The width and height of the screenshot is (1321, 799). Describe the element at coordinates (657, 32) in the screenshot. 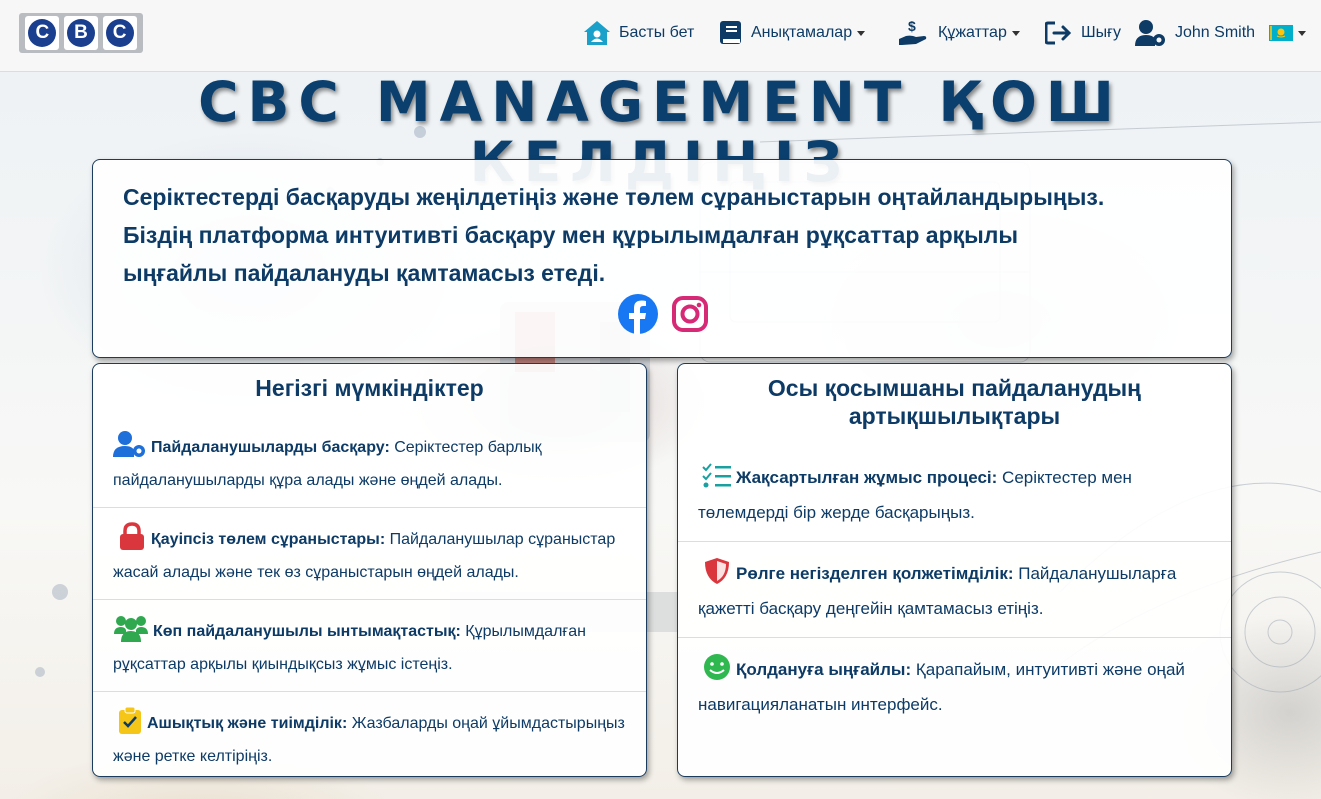

I see `nav-home-label: Басты бет` at that location.